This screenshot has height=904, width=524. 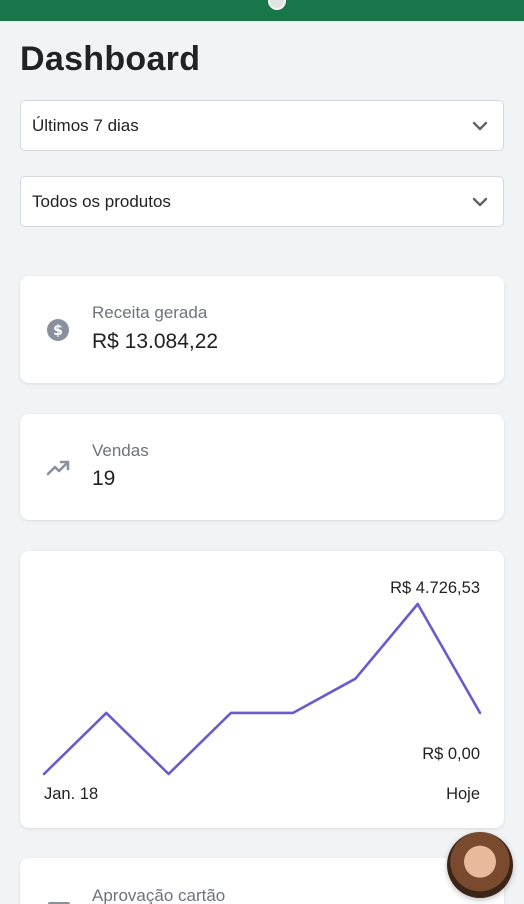 What do you see at coordinates (150, 312) in the screenshot?
I see `revenue-label: Receita gerada` at bounding box center [150, 312].